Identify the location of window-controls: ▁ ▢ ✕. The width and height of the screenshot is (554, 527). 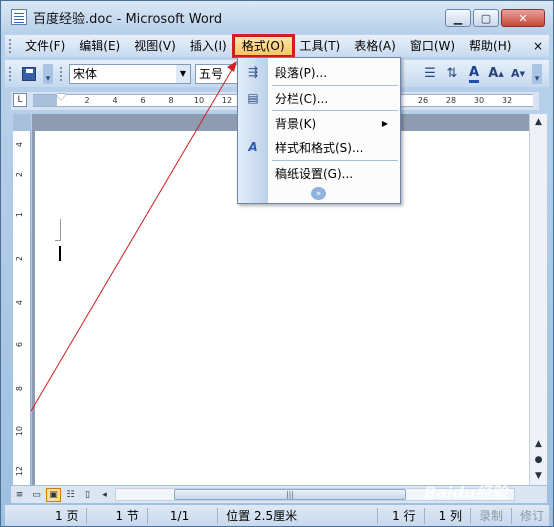
(495, 18).